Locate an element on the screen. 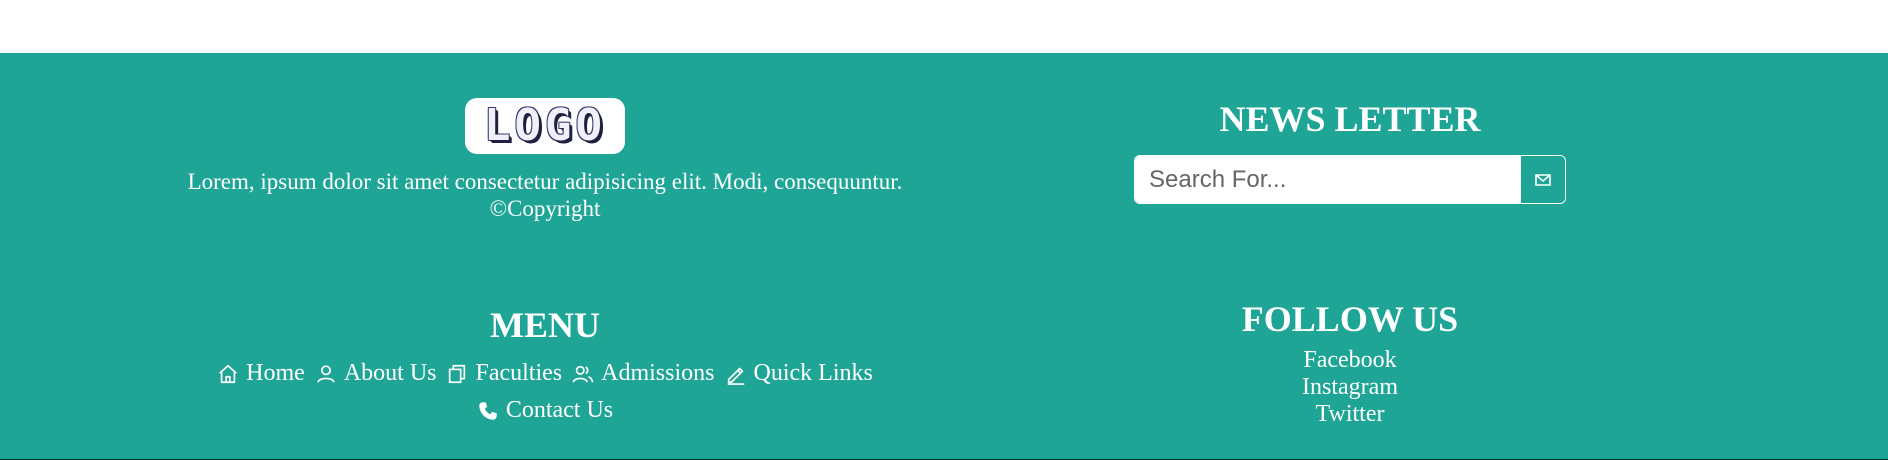 The height and width of the screenshot is (460, 1888). instagram-link: Instagram is located at coordinates (1350, 387).